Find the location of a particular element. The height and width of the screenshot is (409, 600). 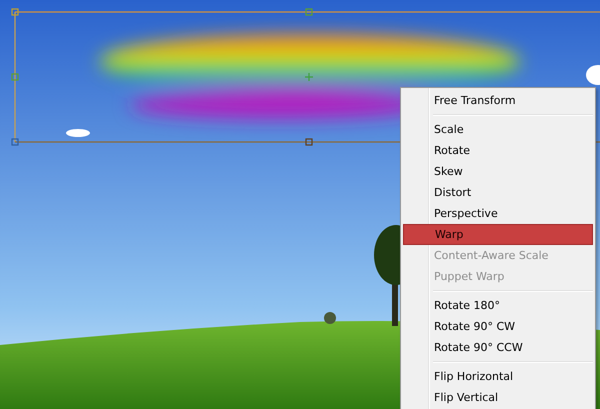

menu-item: Rotate is located at coordinates (498, 150).